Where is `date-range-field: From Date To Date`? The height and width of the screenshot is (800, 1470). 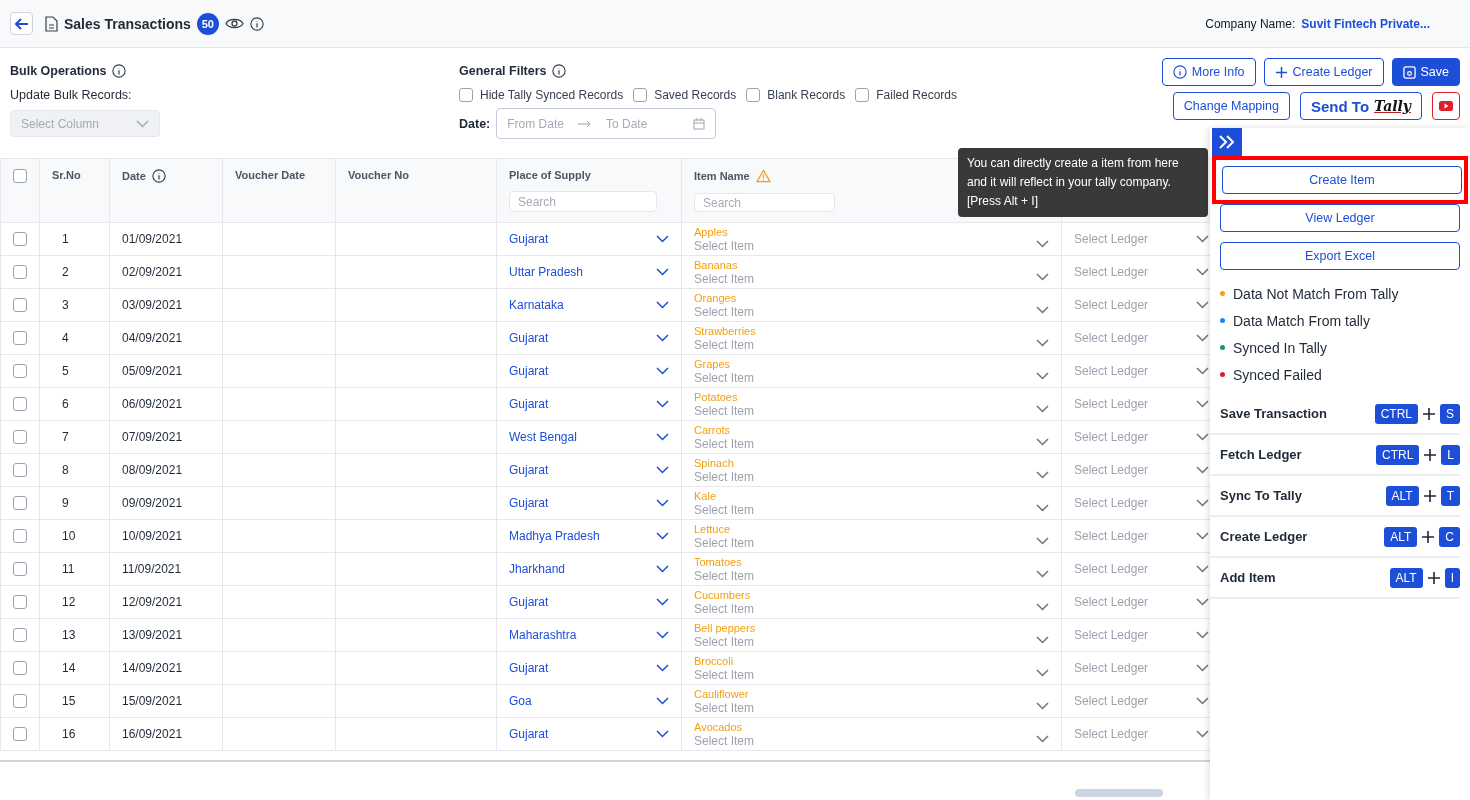
date-range-field: From Date To Date is located at coordinates (606, 123).